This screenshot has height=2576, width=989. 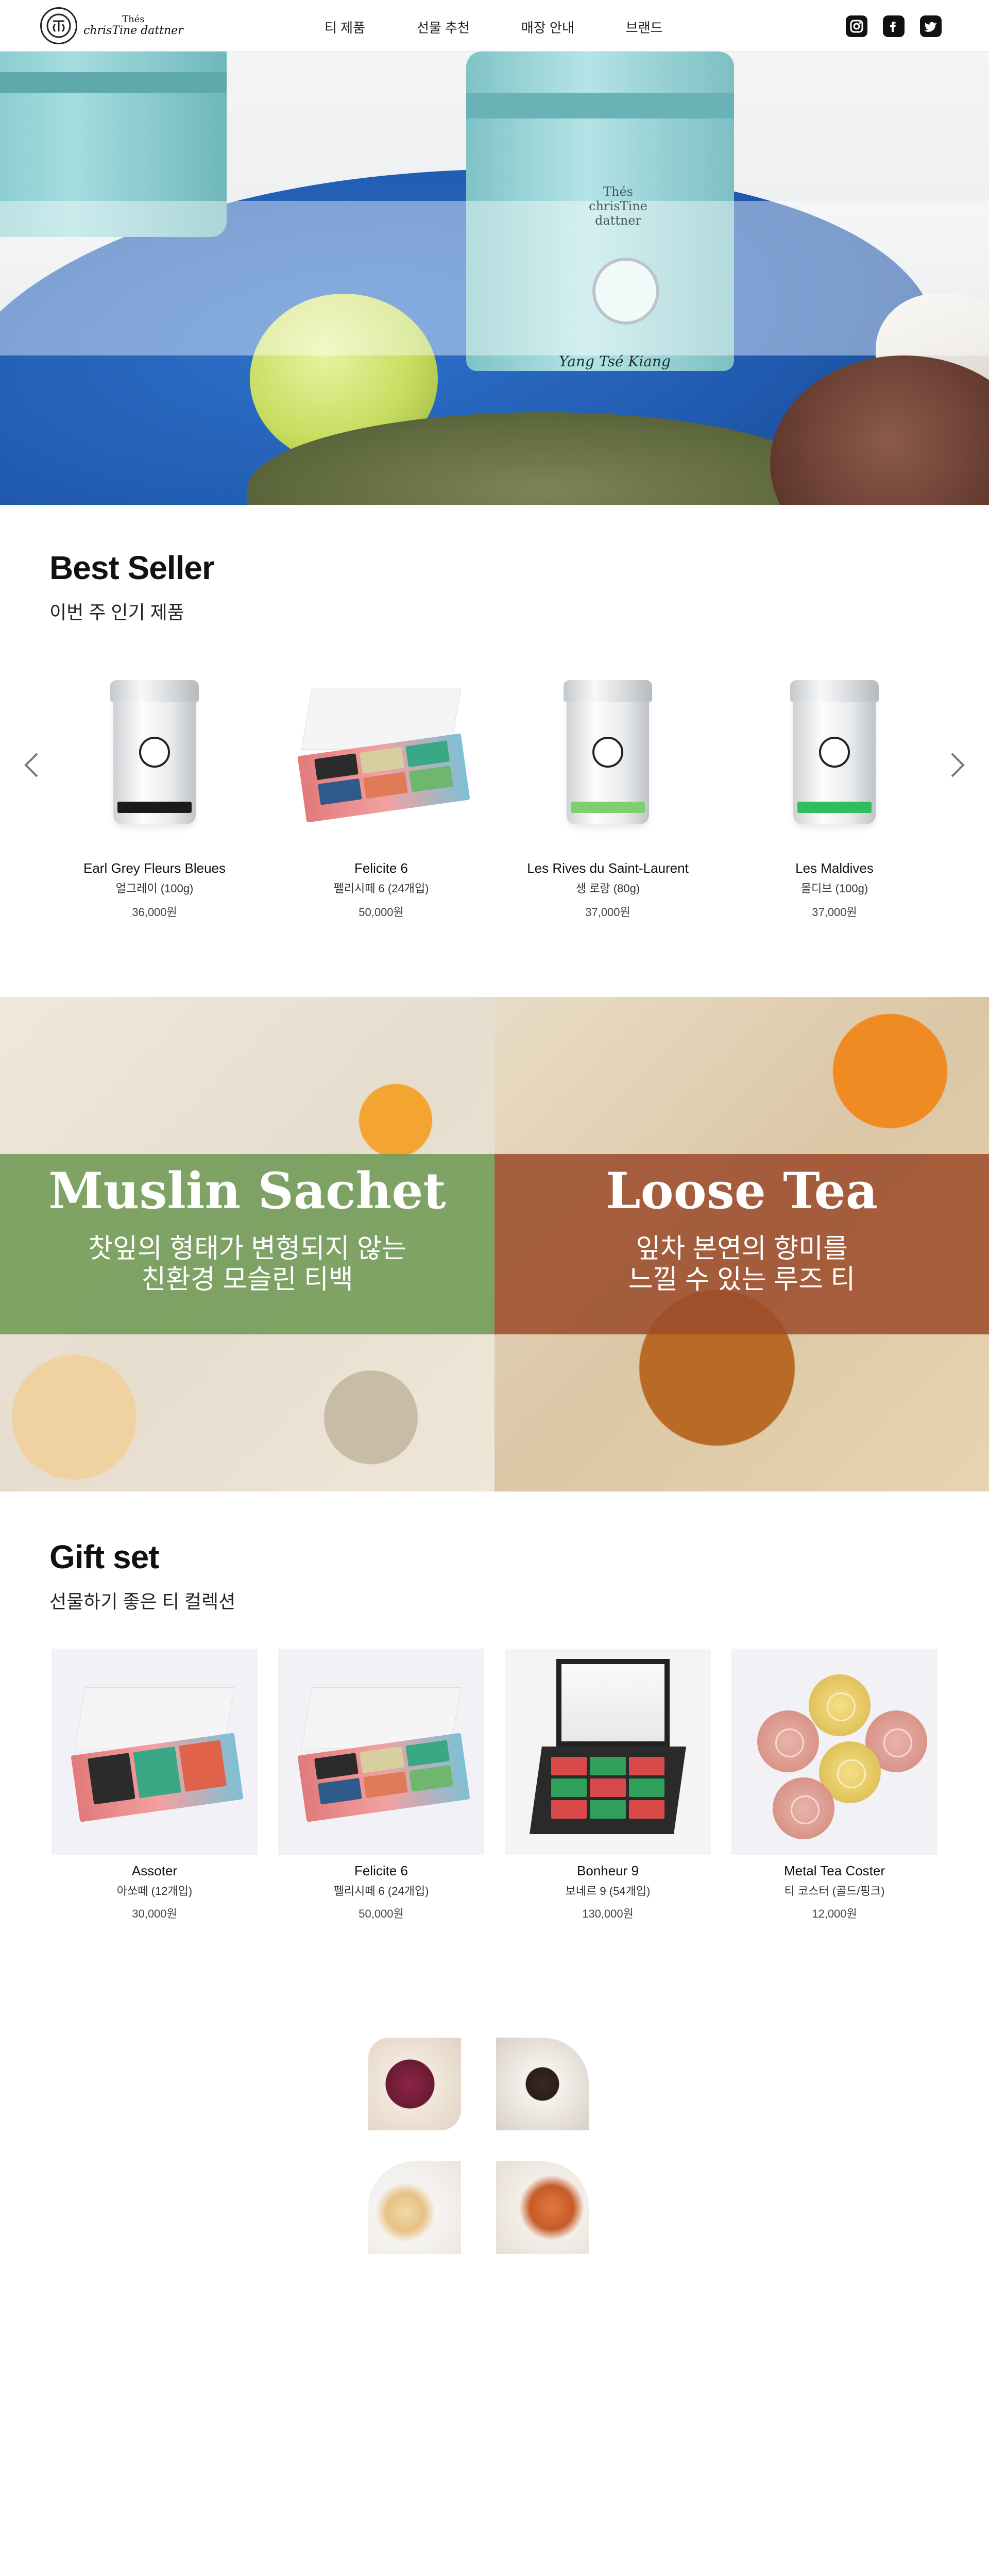 I want to click on muslin-sachet-banner: Muslin Sachet 찻잎의 형태가 변형되지 않는 친환경 모슬린 티백, so click(x=247, y=1244).